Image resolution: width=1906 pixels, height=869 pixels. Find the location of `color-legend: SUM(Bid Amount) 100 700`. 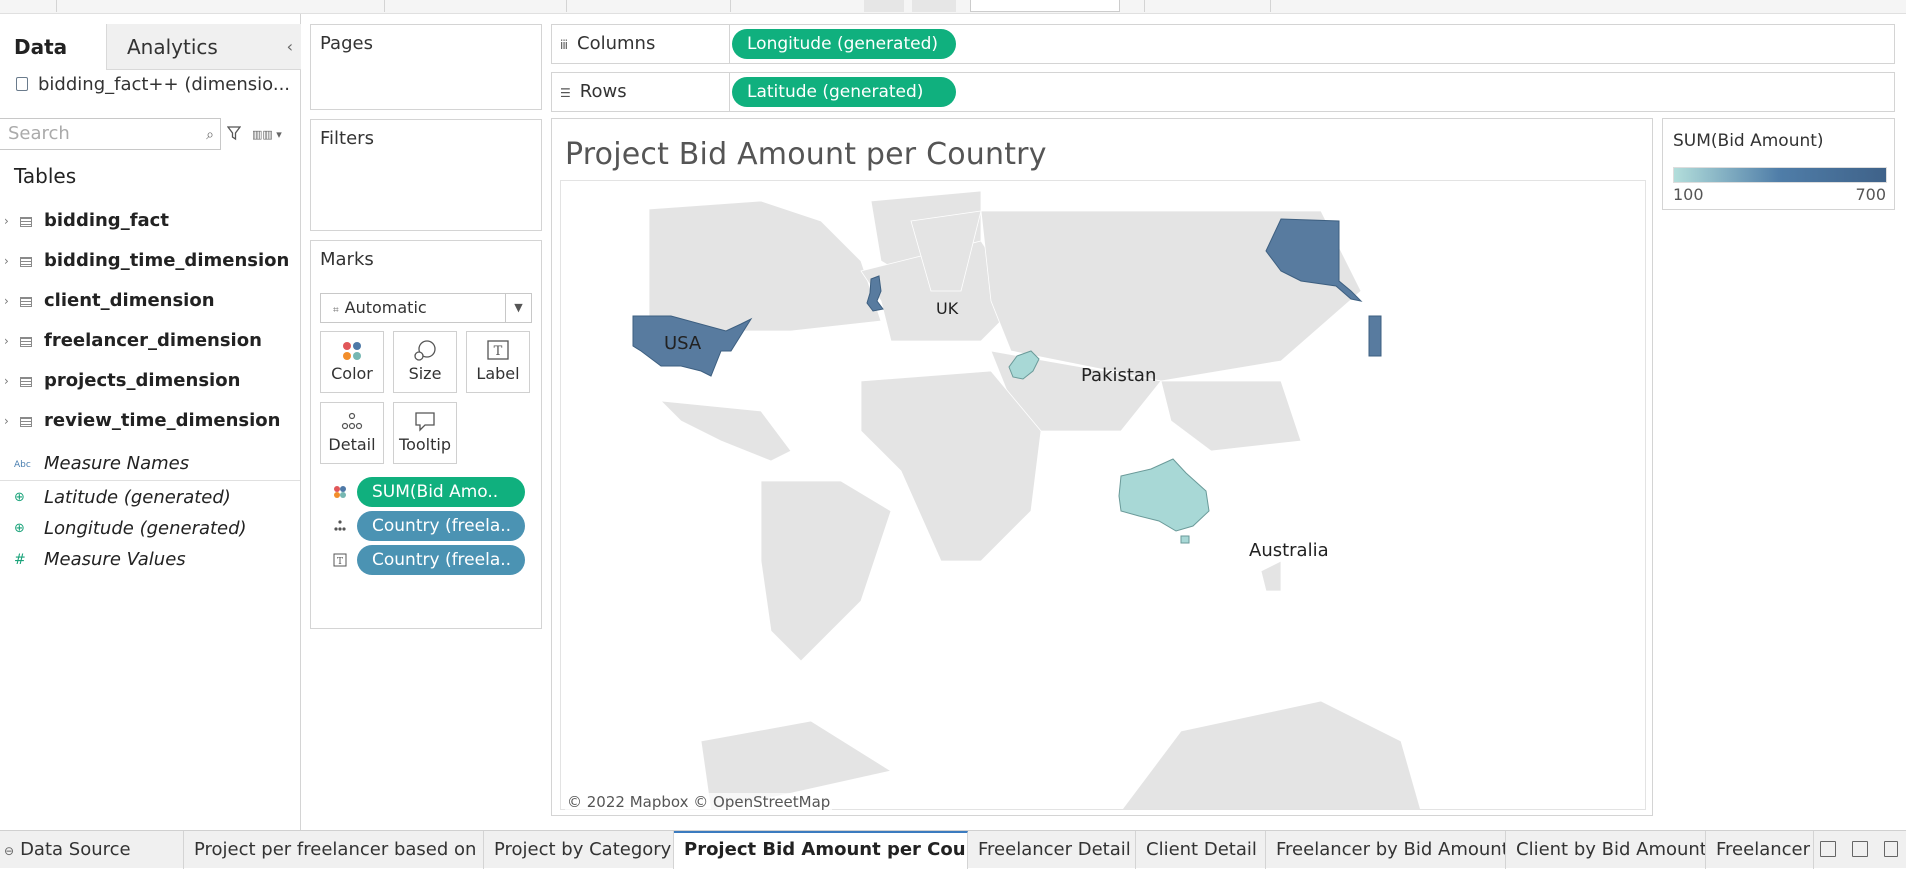

color-legend: SUM(Bid Amount) 100 700 is located at coordinates (1778, 164).